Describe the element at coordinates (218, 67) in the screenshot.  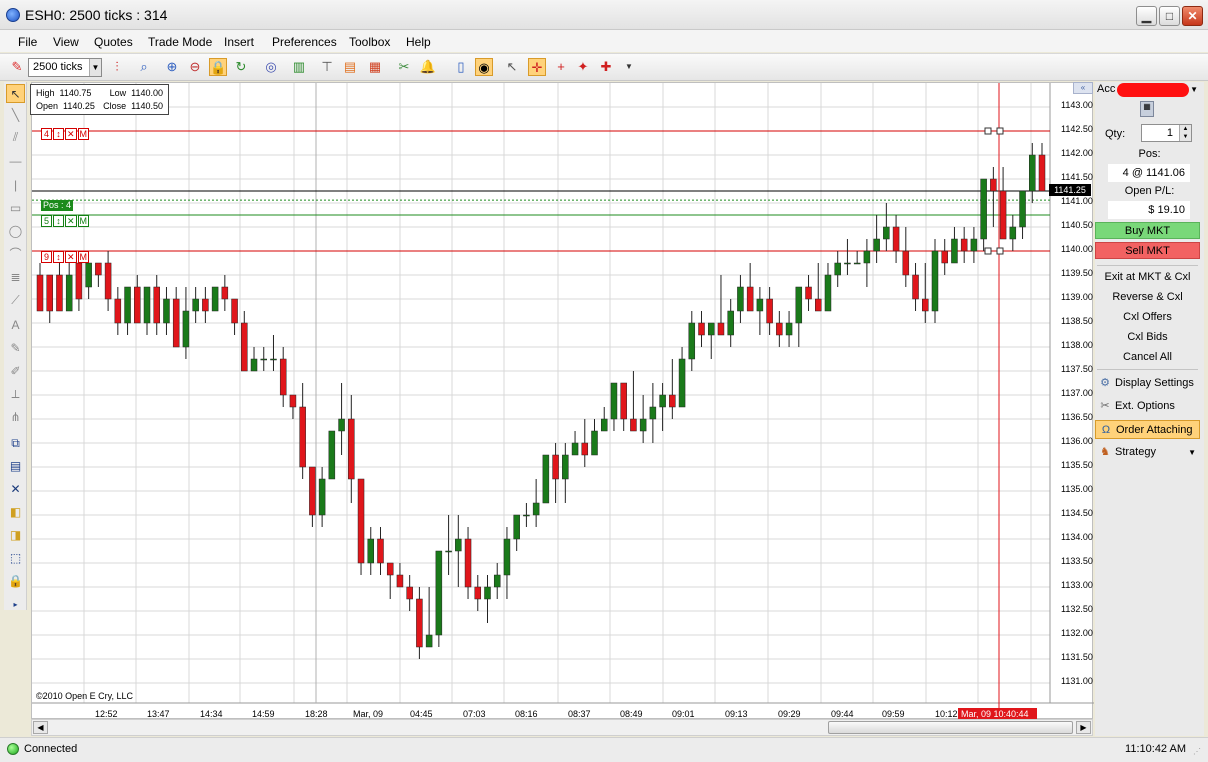
I see `lock-icon: 🔒` at that location.